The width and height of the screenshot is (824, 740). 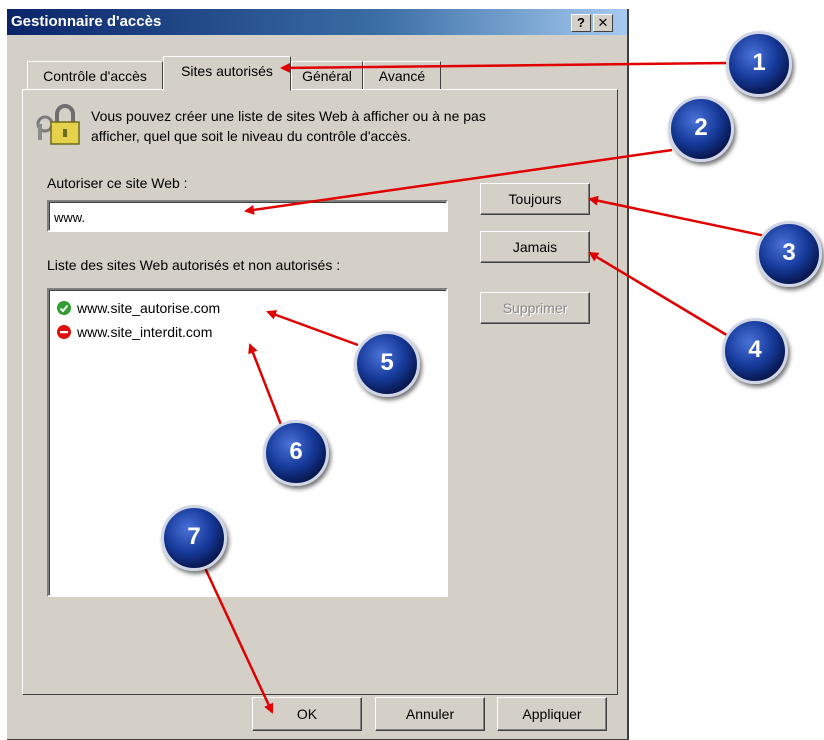 What do you see at coordinates (789, 254) in the screenshot?
I see `callout-3: 3` at bounding box center [789, 254].